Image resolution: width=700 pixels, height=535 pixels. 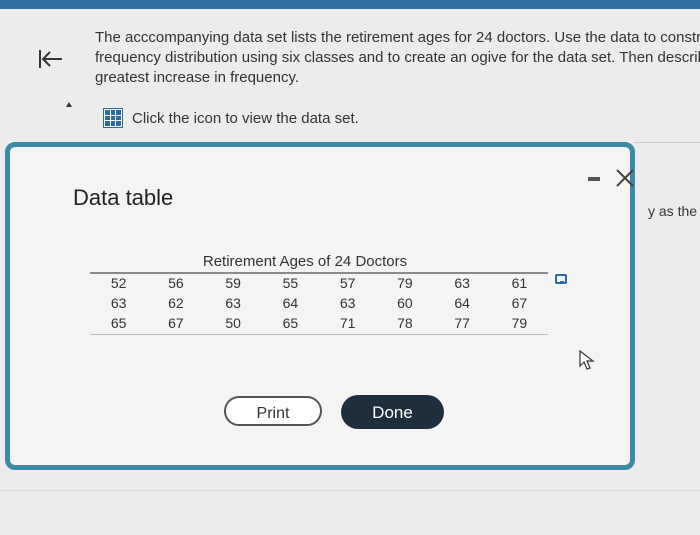 I want to click on copy-data-icon, so click(x=561, y=279).